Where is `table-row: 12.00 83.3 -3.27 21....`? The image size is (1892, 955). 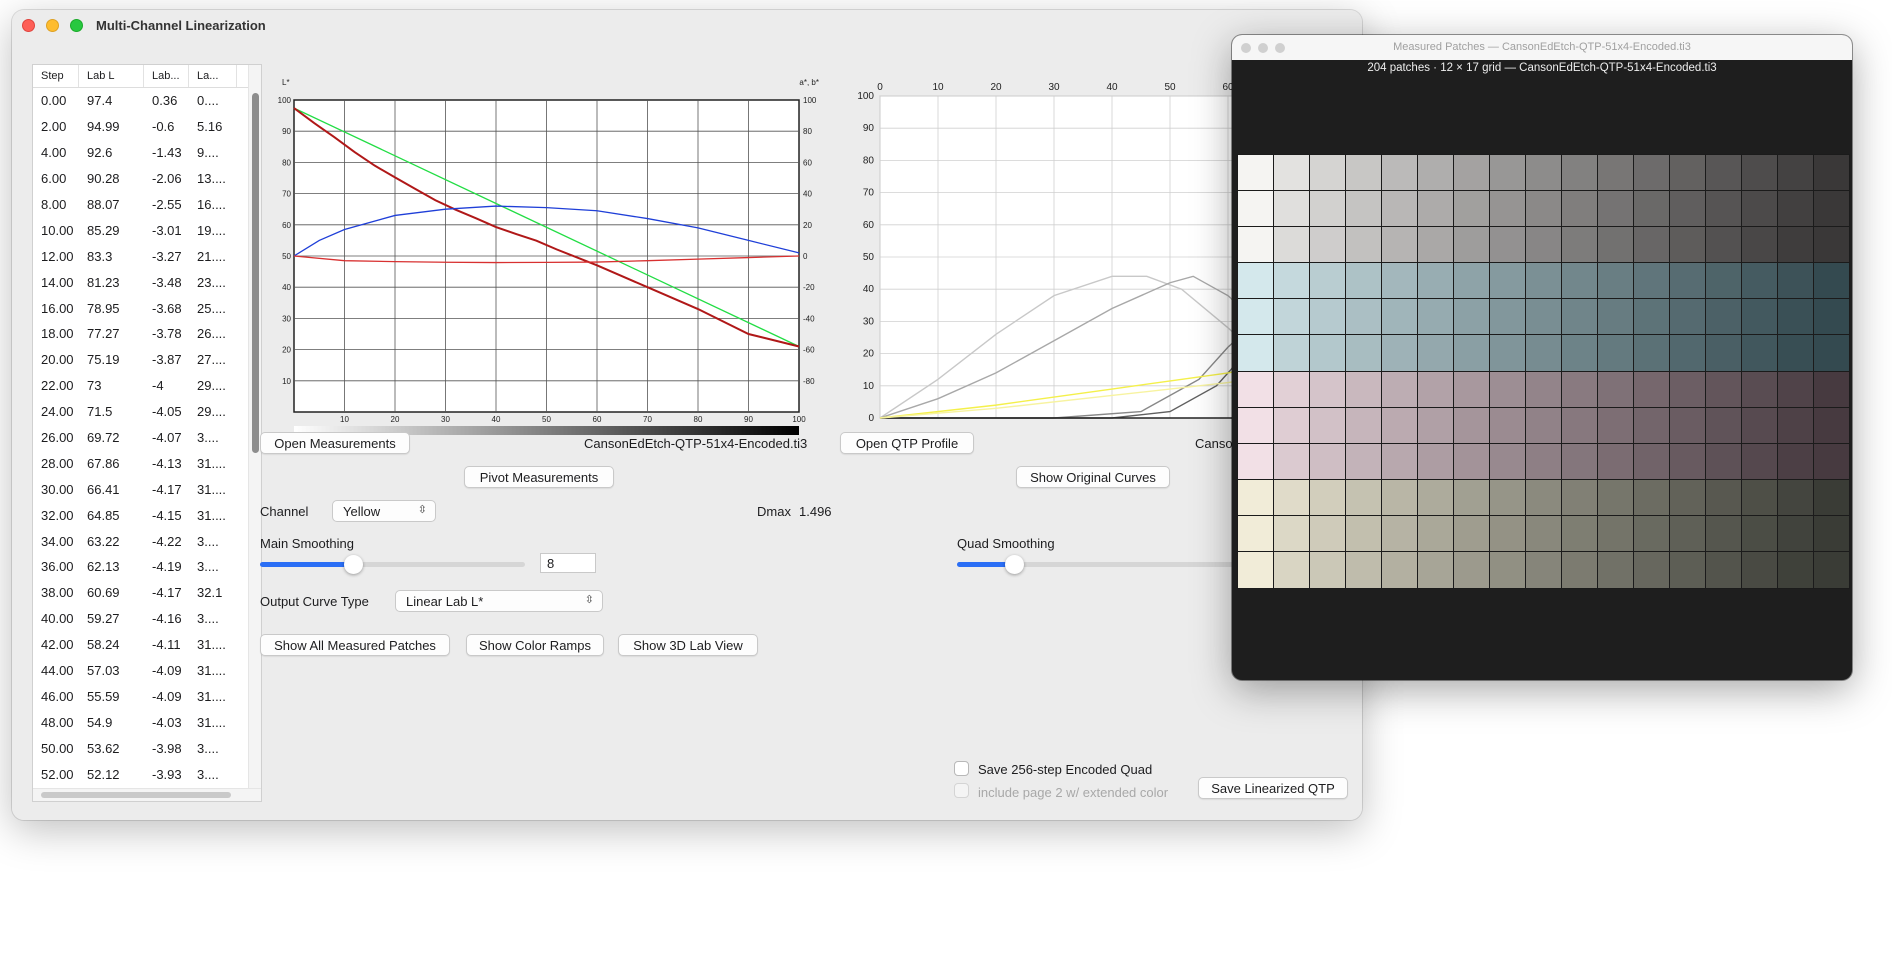
table-row: 12.00 83.3 -3.27 21.... is located at coordinates (147, 256).